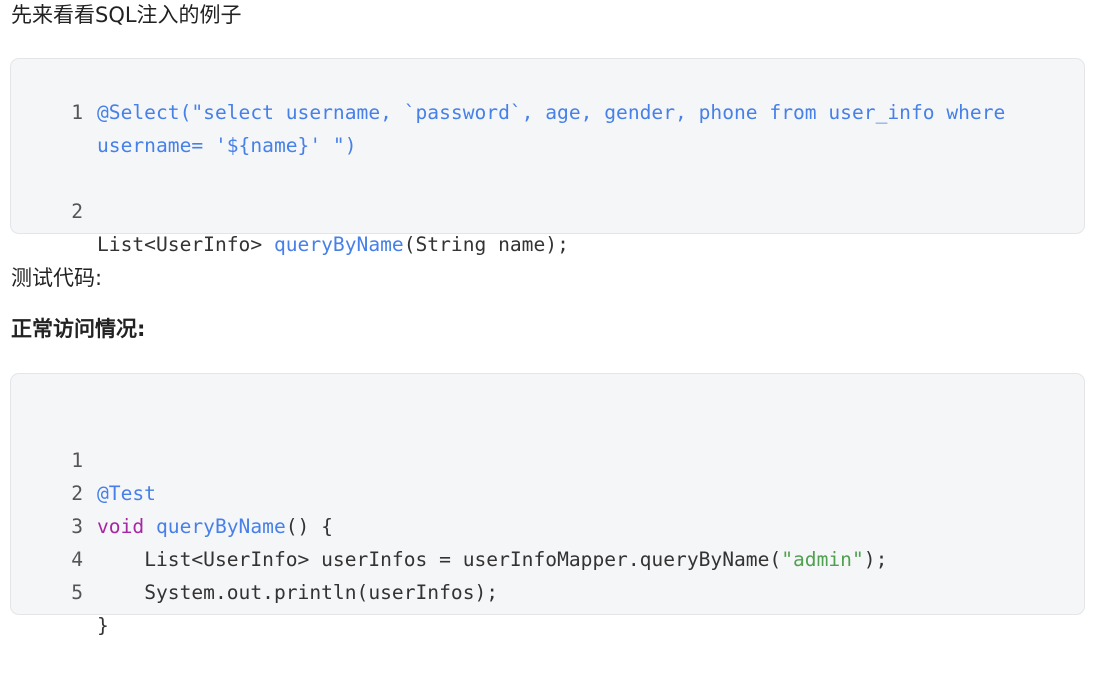 Image resolution: width=1103 pixels, height=675 pixels. What do you see at coordinates (547, 491) in the screenshot?
I see `code-line: 2 void queryByName() {` at bounding box center [547, 491].